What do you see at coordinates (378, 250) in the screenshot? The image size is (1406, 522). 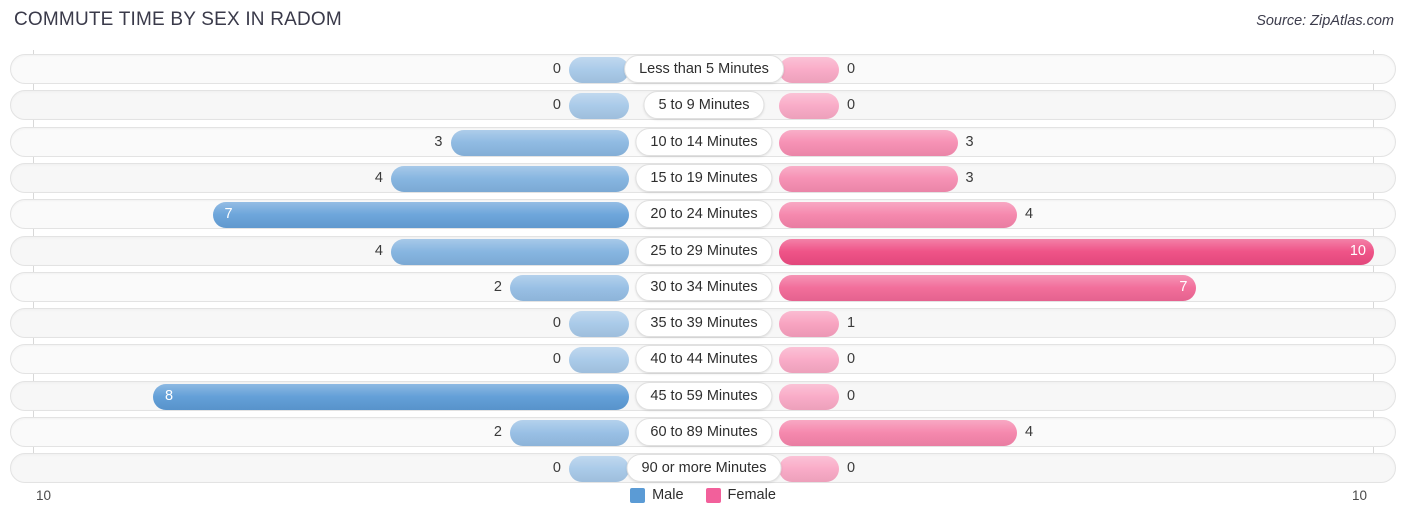 I see `bar-value-male: 4` at bounding box center [378, 250].